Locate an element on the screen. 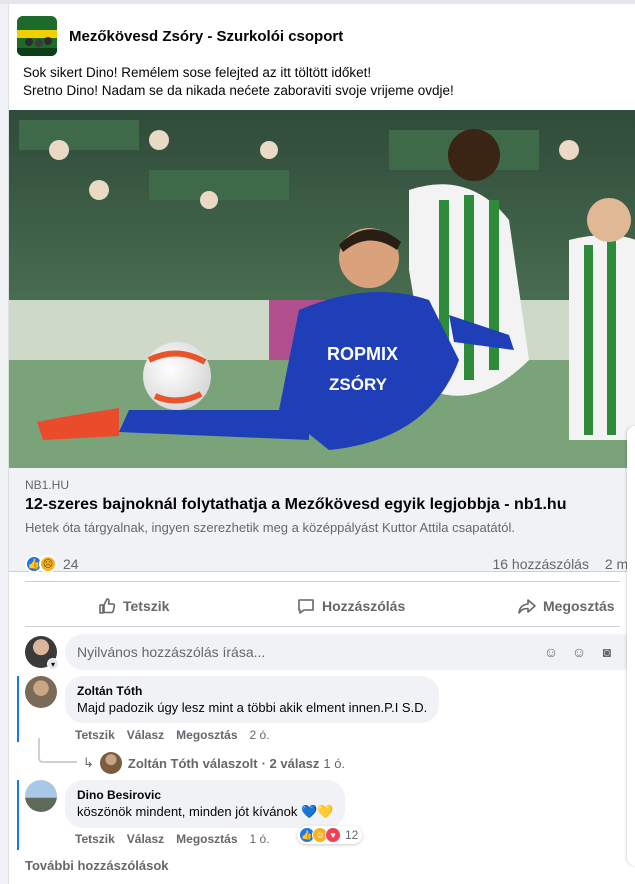  reaction-stats: 👍 ☹ 24 16 hozzászólás 2 me is located at coordinates (330, 564).